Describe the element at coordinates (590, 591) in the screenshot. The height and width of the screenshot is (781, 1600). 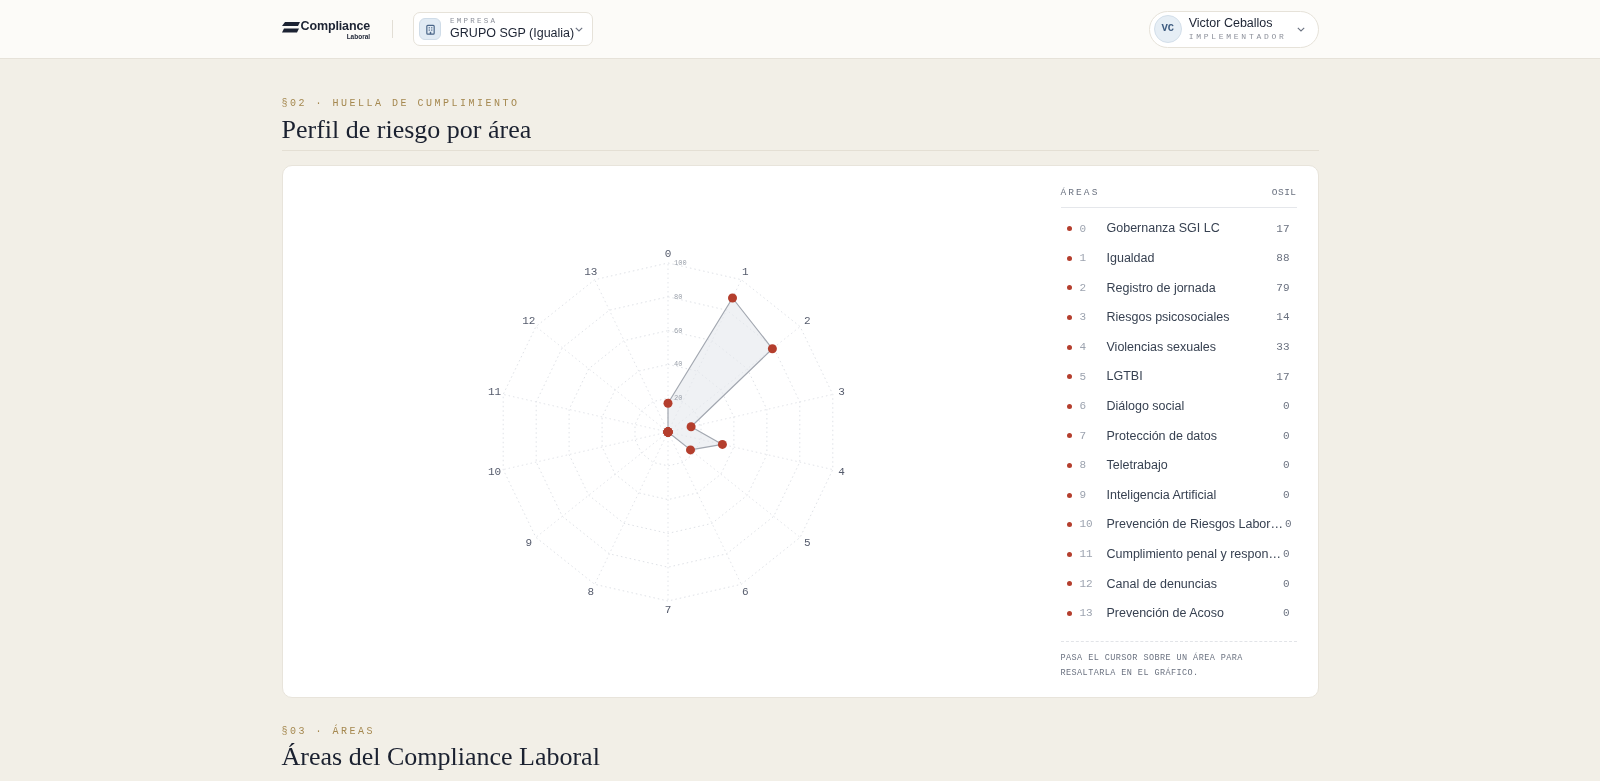
I see `axis-label: 8` at that location.